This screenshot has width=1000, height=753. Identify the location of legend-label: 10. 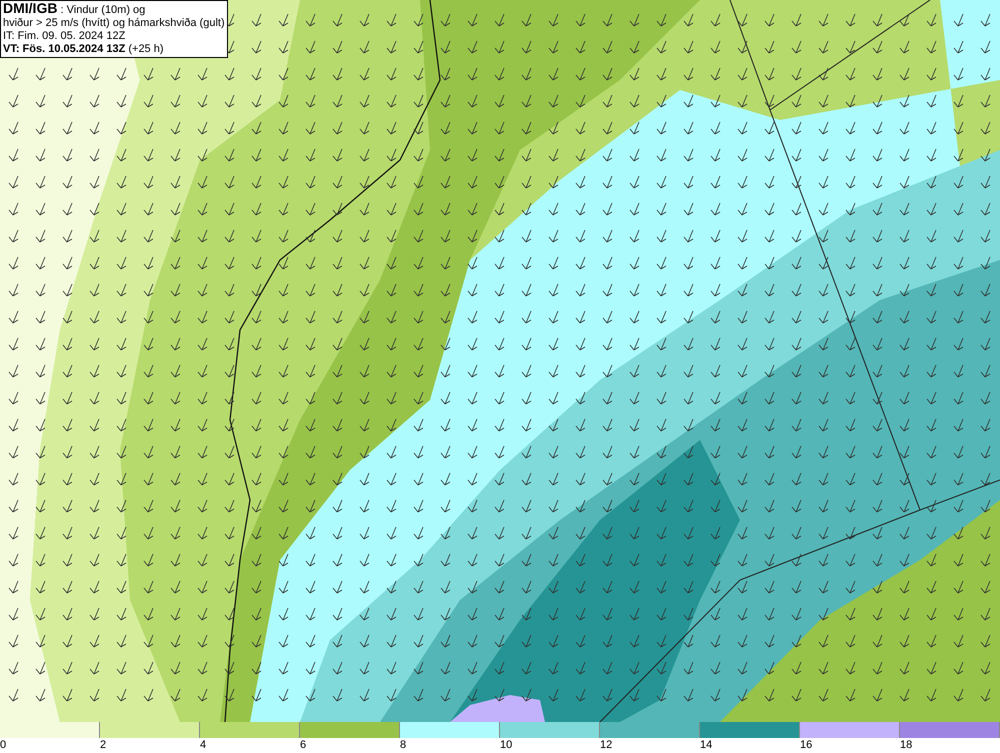
(506, 745).